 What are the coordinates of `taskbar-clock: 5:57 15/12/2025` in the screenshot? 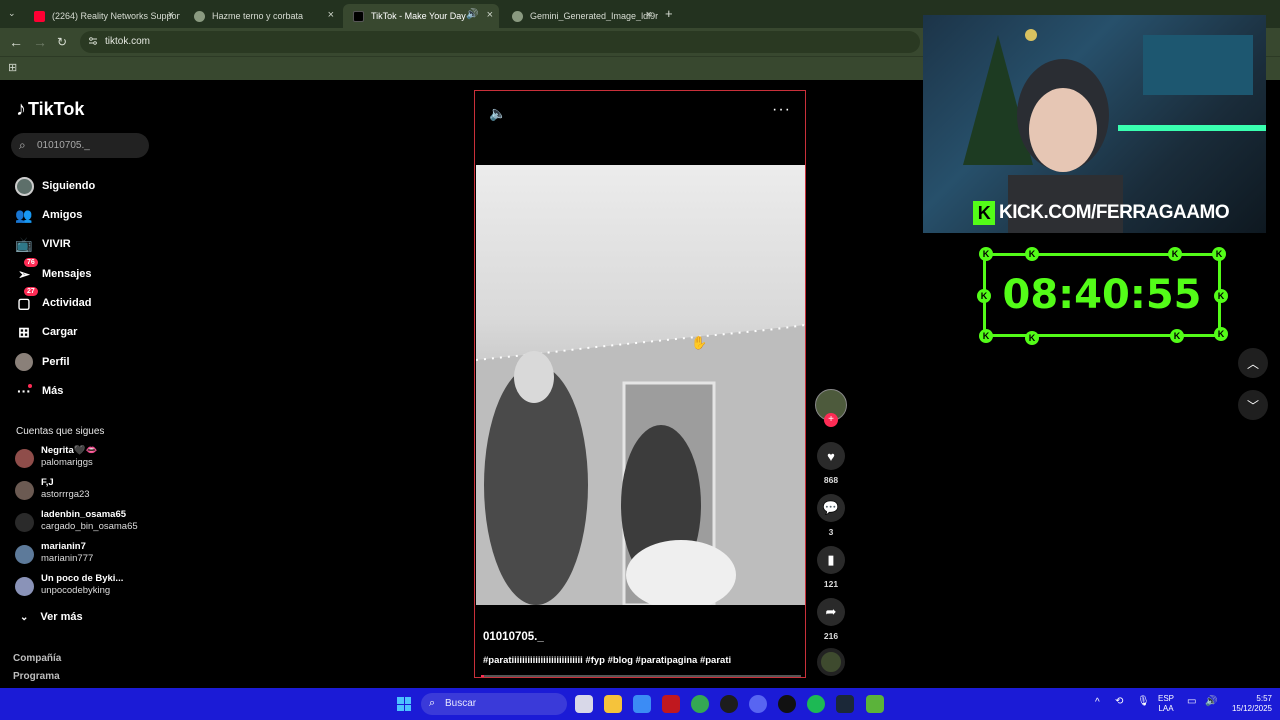 It's located at (1249, 704).